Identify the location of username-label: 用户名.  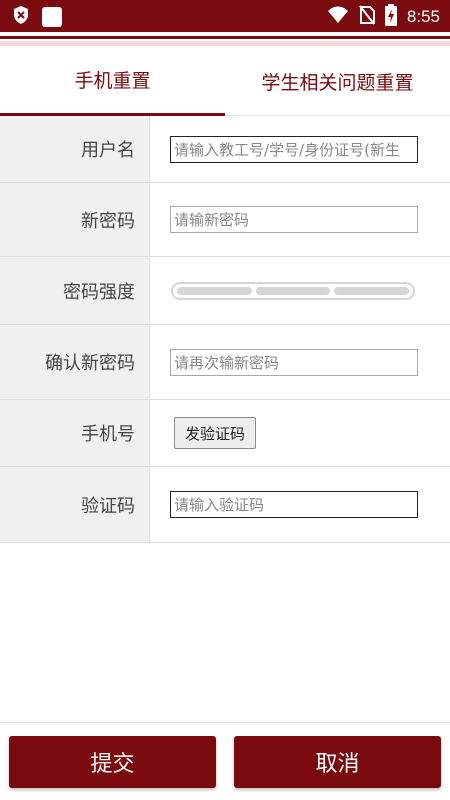
(75, 149).